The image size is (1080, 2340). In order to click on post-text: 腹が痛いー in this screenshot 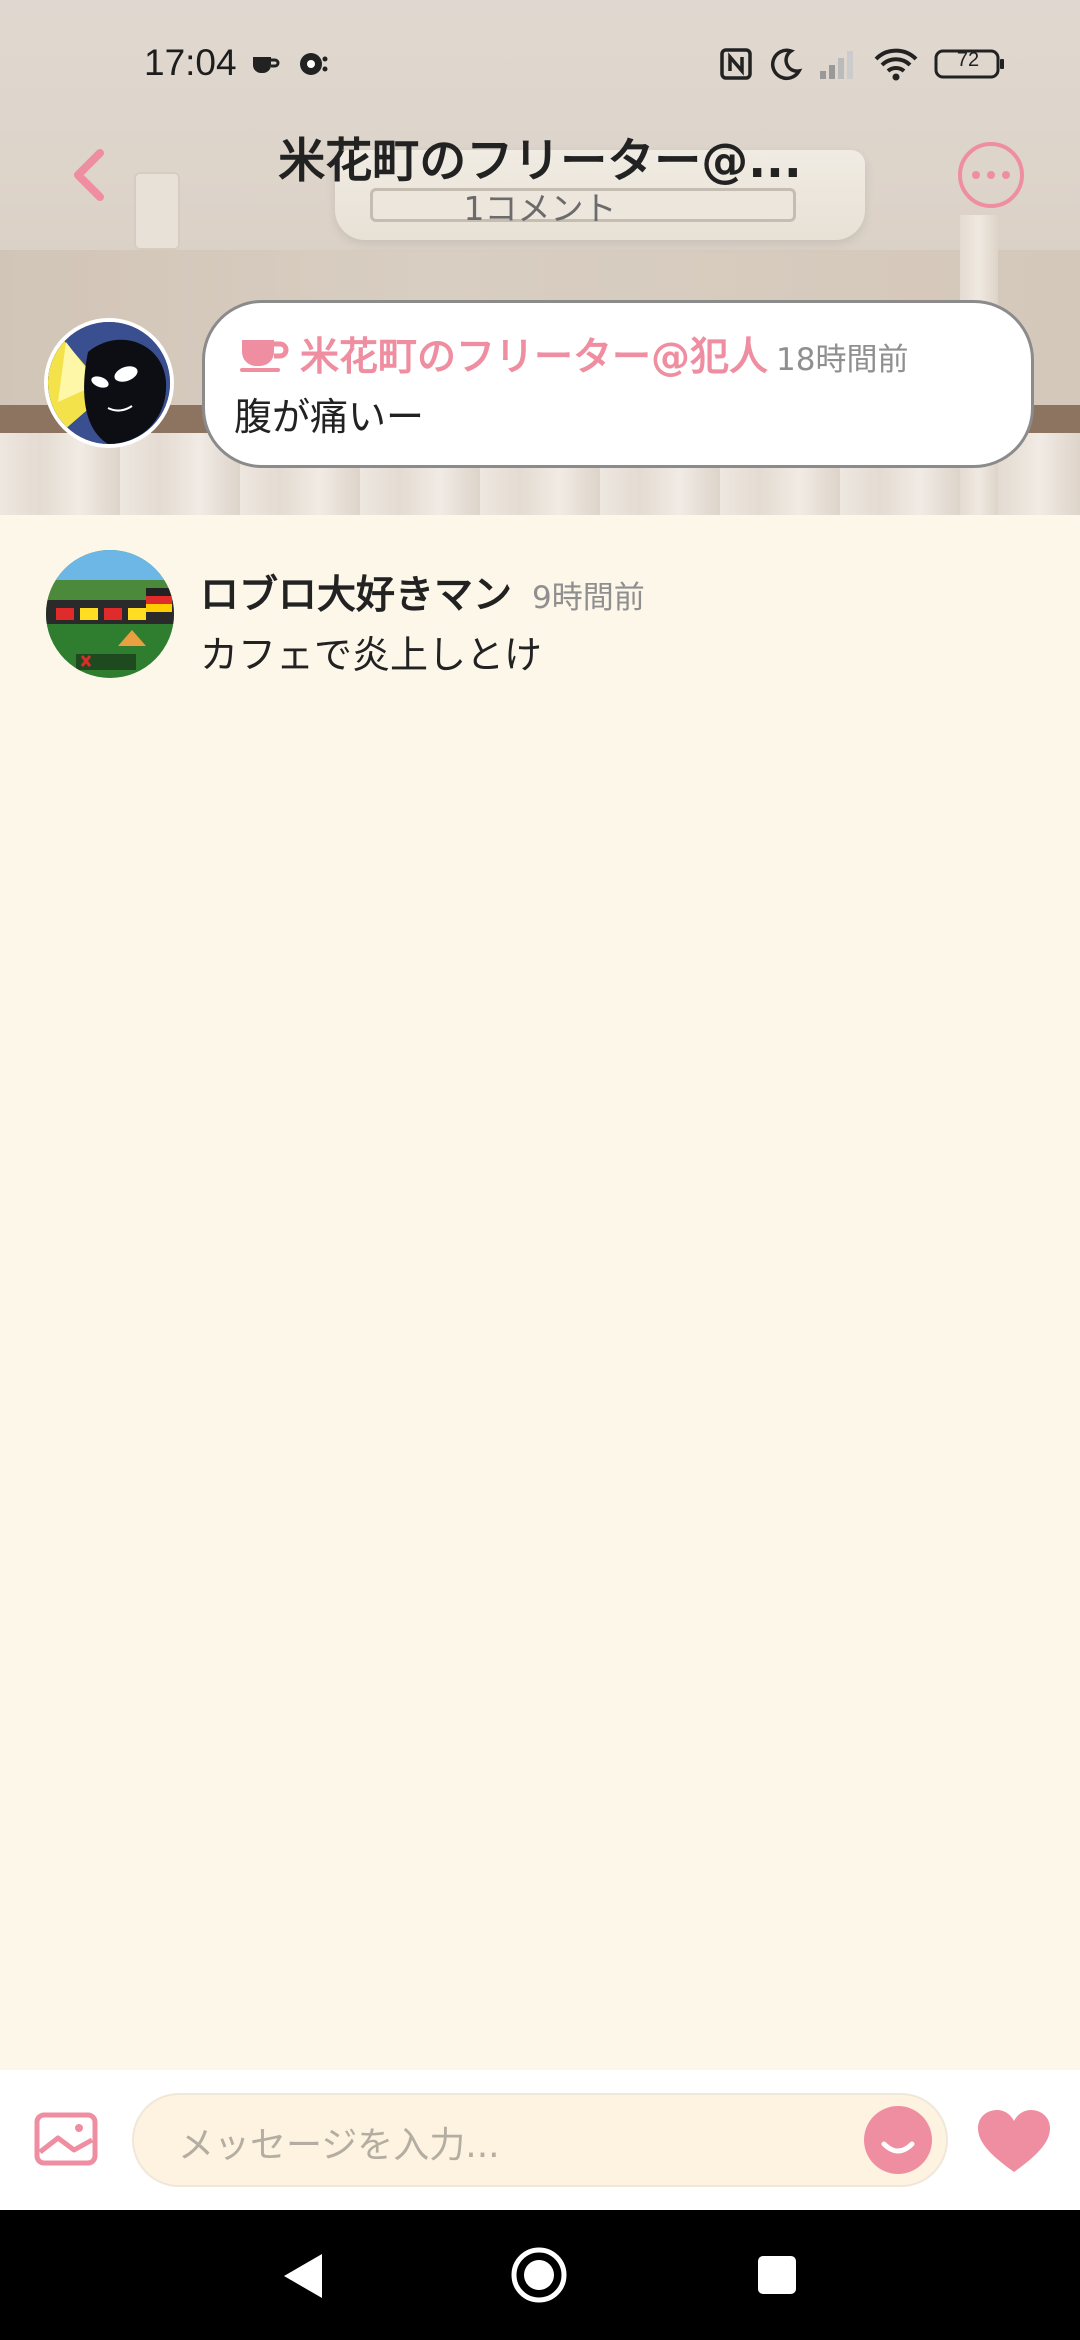, I will do `click(329, 417)`.